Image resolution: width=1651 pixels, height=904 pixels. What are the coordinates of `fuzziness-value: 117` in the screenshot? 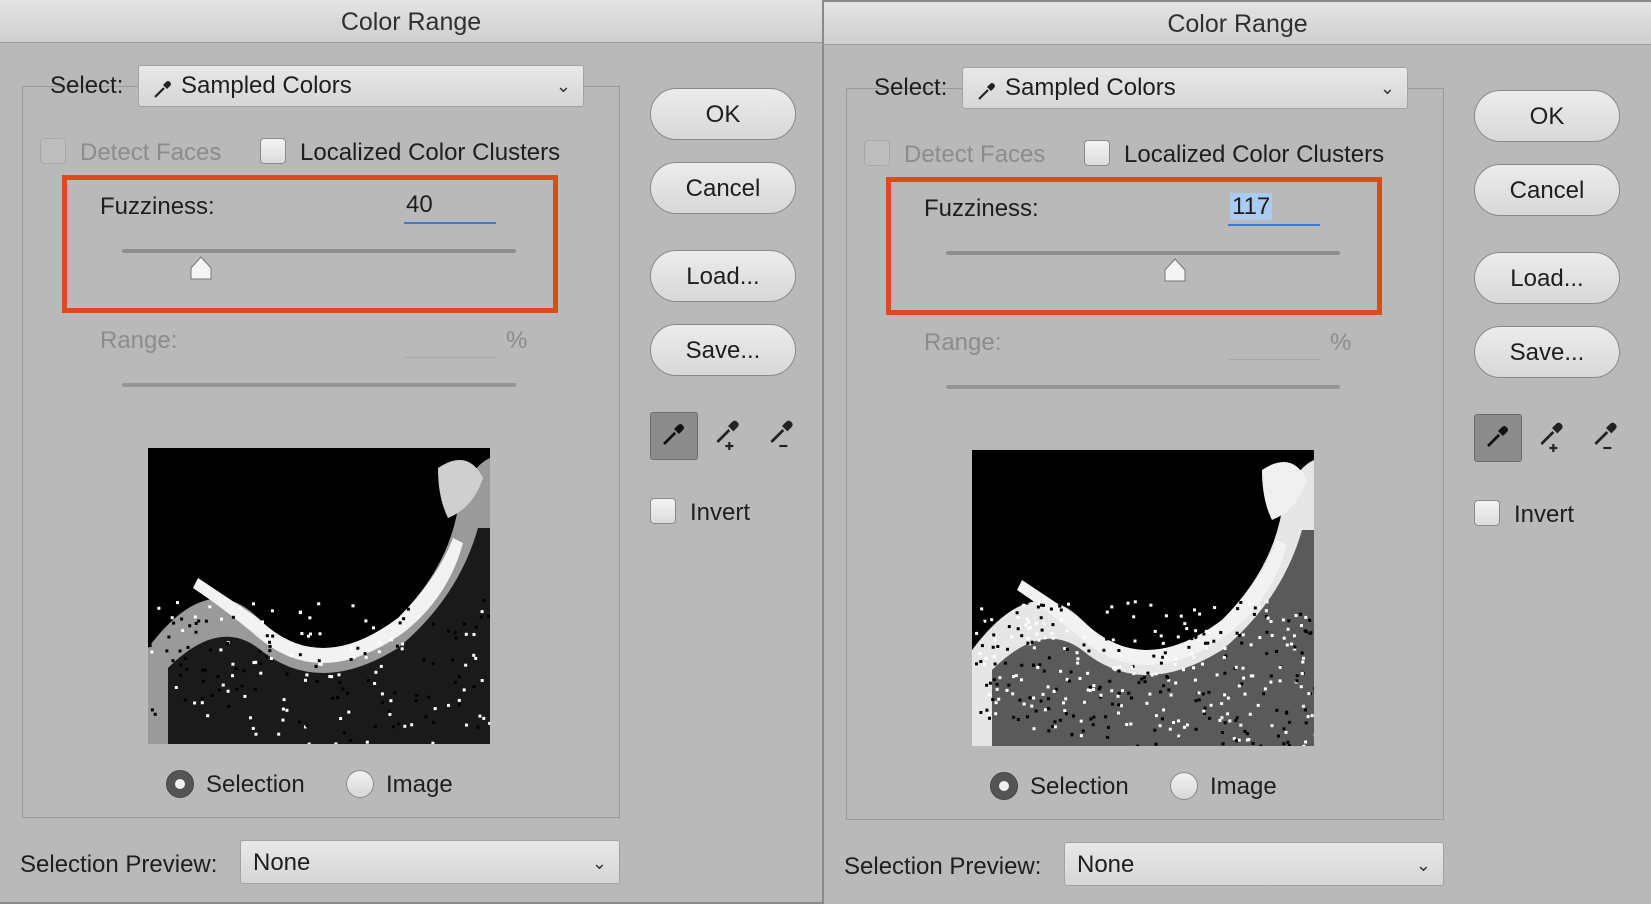 It's located at (1251, 206).